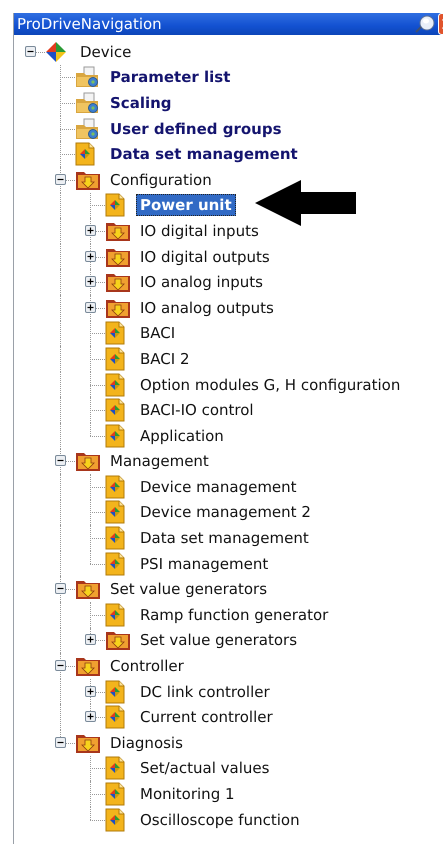 This screenshot has width=443, height=844. Describe the element at coordinates (187, 794) in the screenshot. I see `tree-item: Monitoring 1` at that location.